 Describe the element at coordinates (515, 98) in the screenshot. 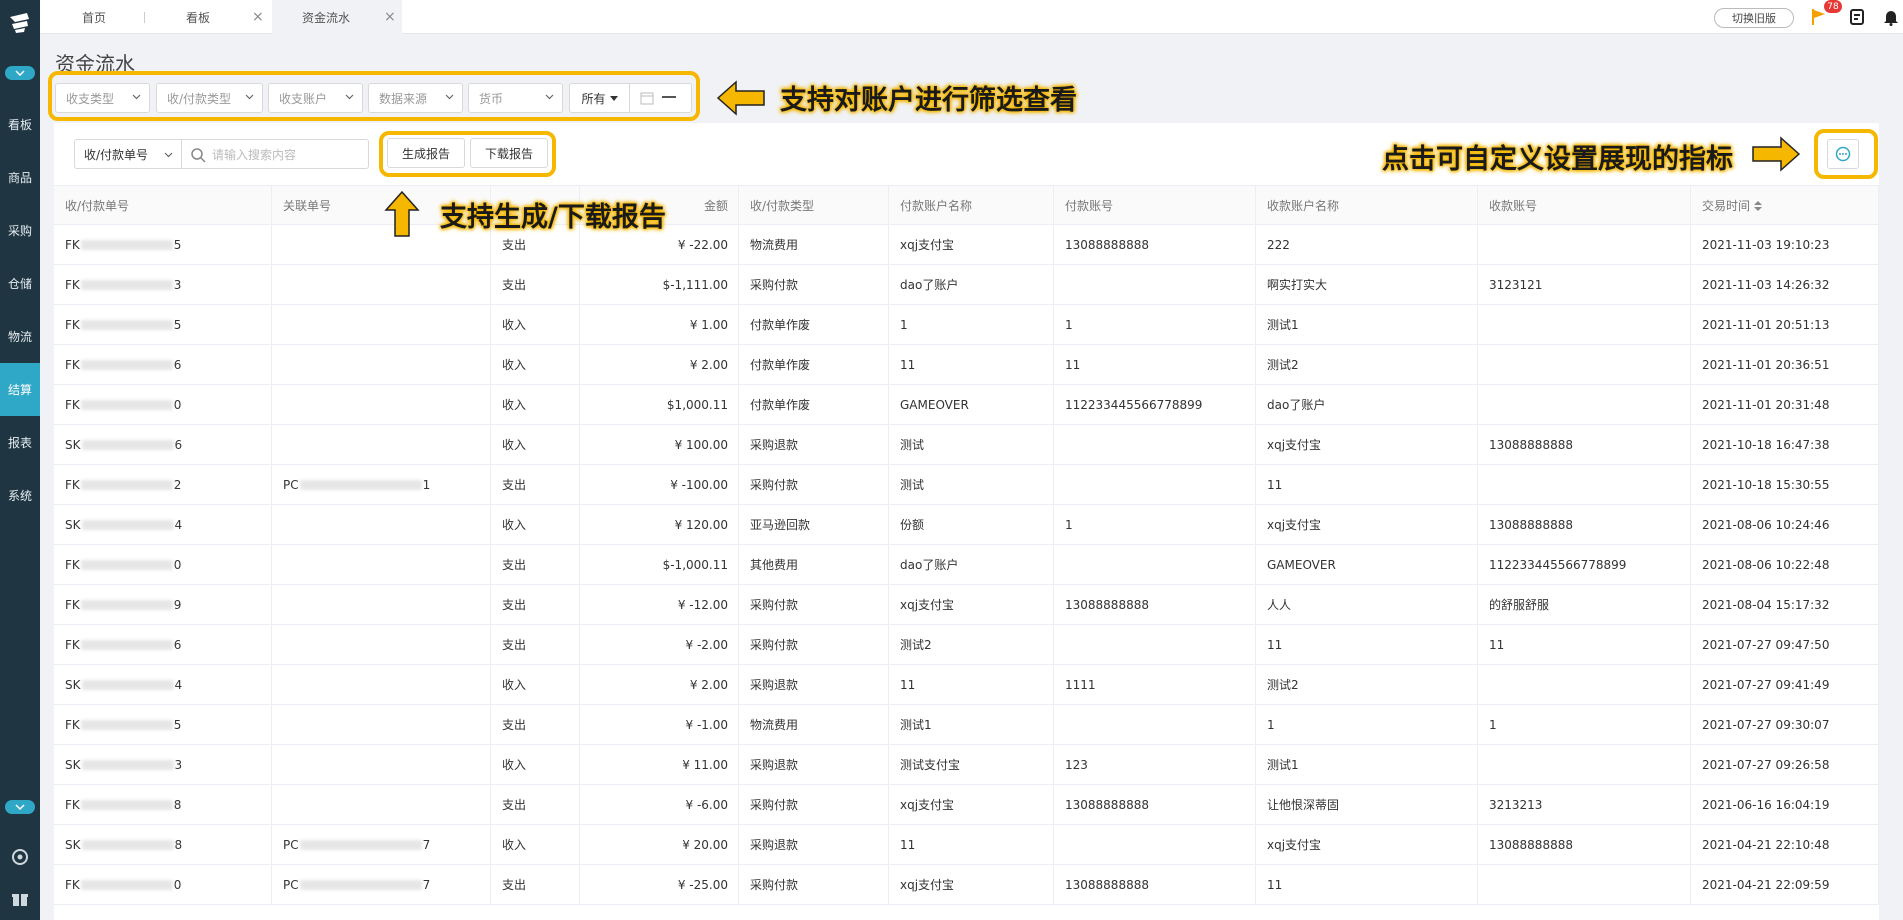

I see `filter-currency: 货币` at that location.